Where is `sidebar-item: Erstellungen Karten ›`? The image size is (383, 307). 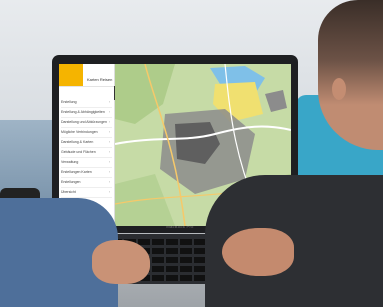 sidebar-item: Erstellungen Karten › is located at coordinates (86, 173).